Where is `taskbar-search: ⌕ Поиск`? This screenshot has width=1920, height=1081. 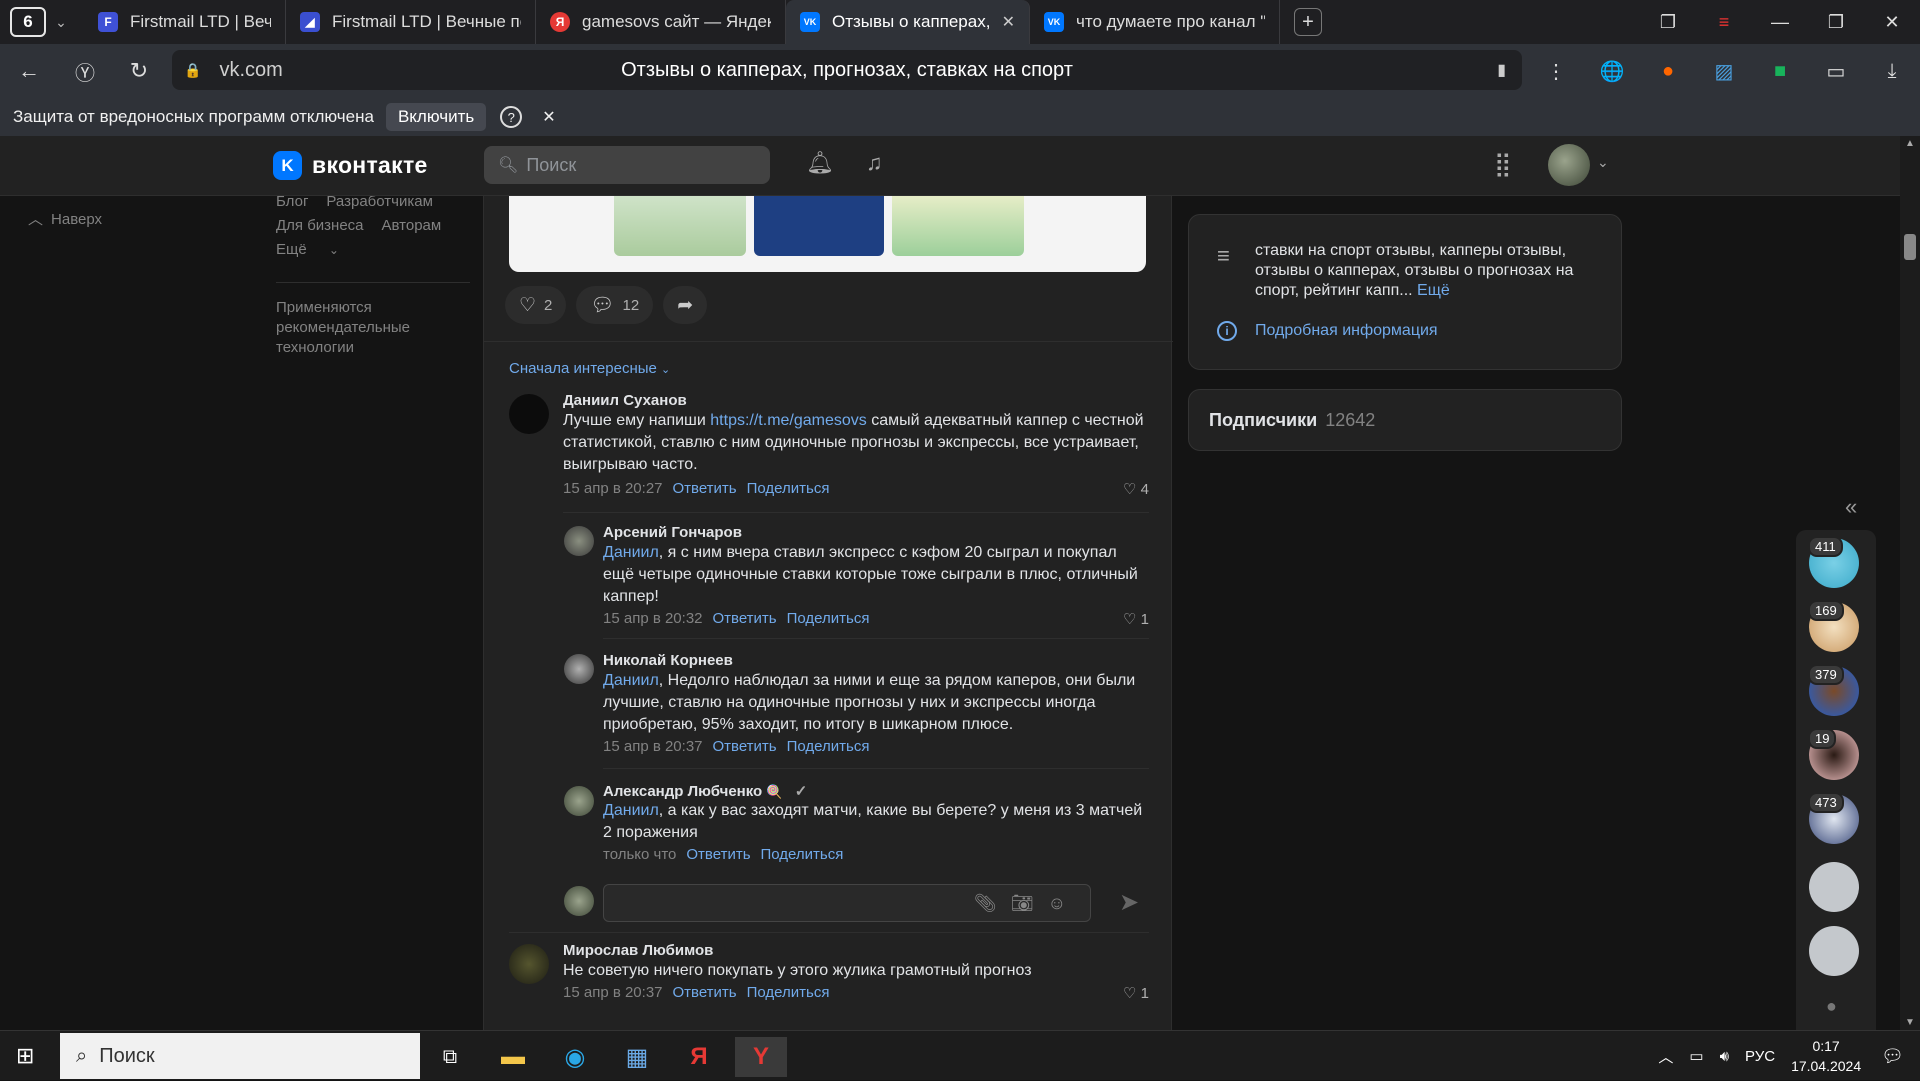 taskbar-search: ⌕ Поиск is located at coordinates (240, 1056).